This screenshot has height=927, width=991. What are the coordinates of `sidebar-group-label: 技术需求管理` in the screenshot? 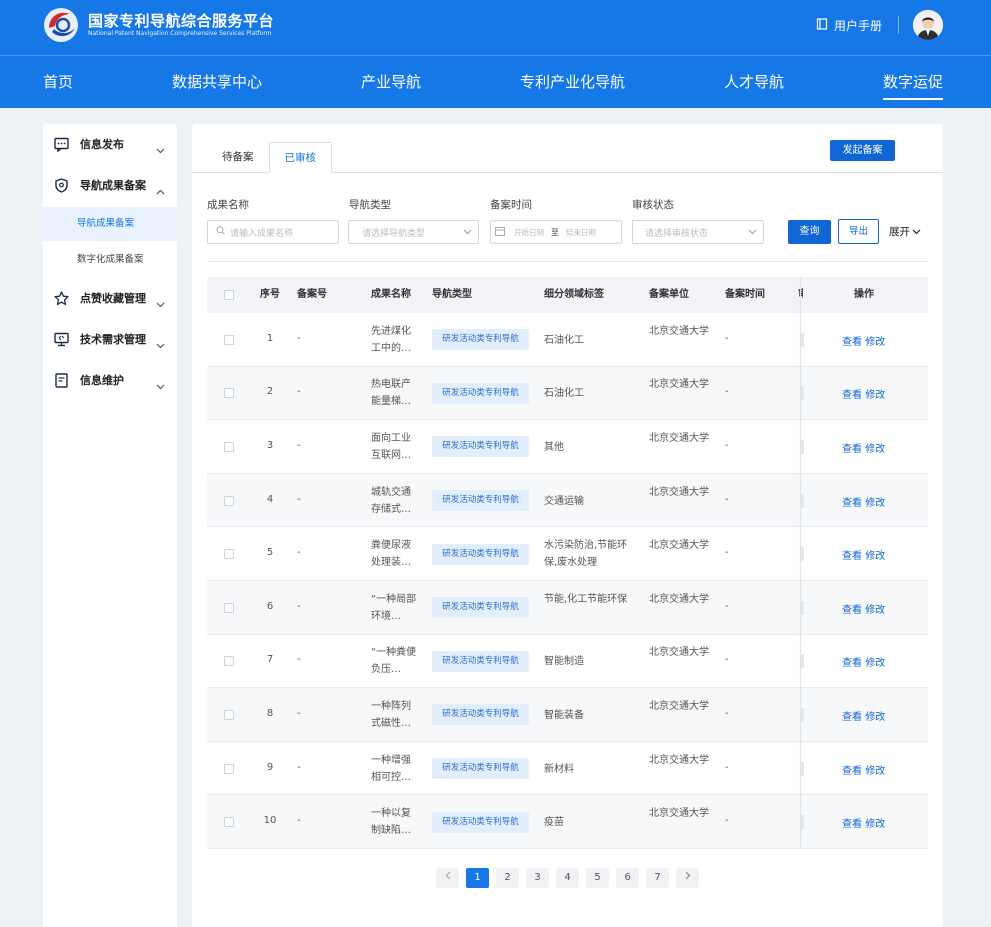 It's located at (113, 339).